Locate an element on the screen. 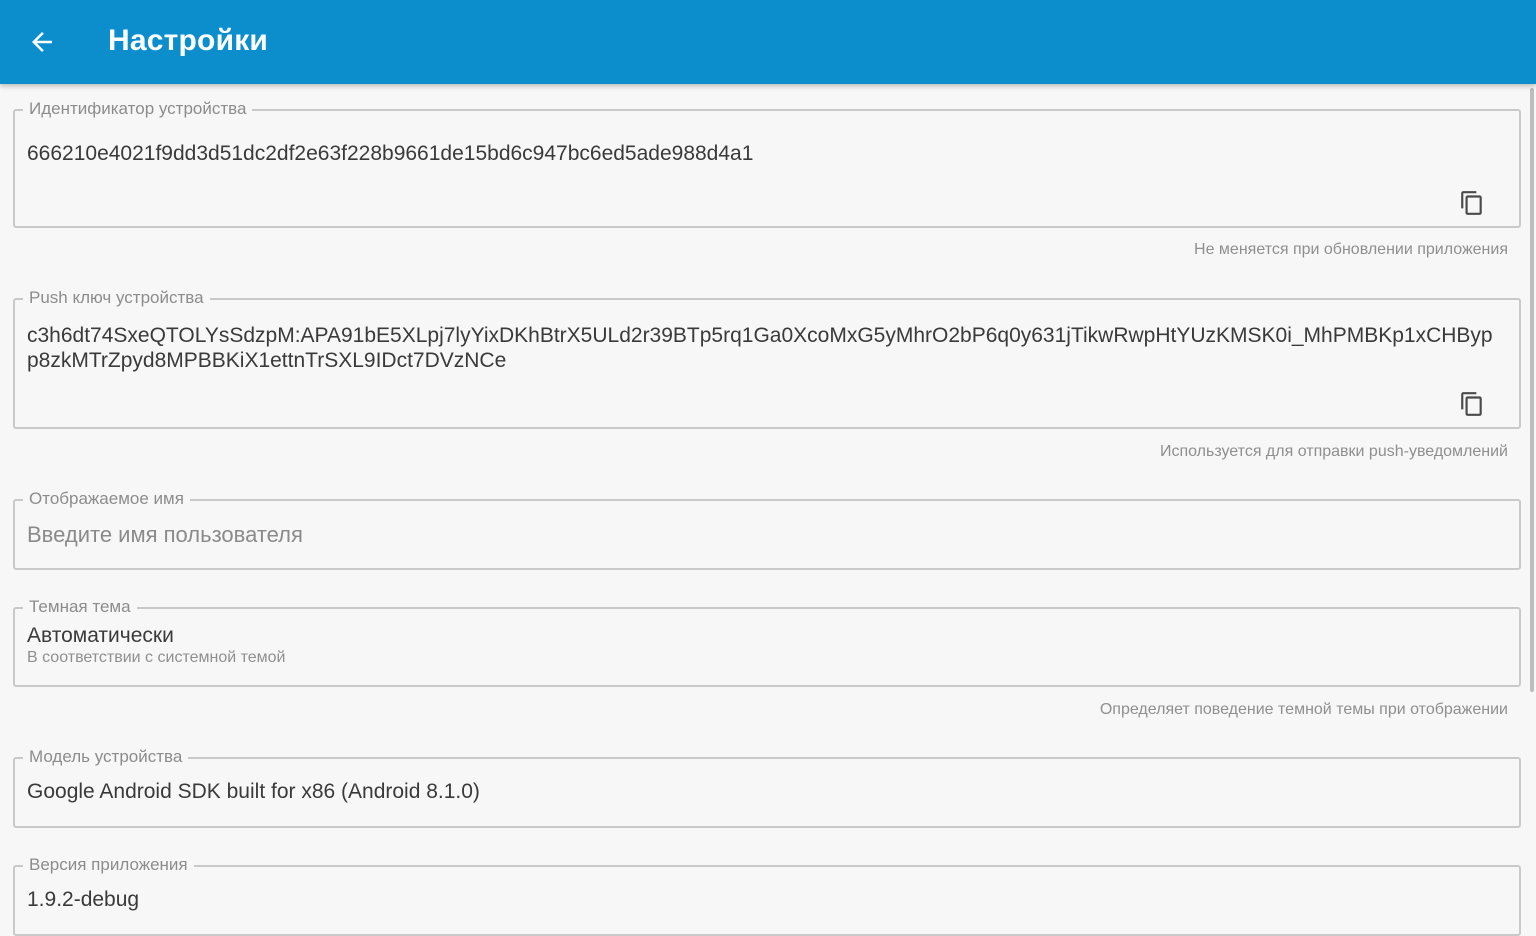 The height and width of the screenshot is (936, 1536). display-name-input is located at coordinates (727, 535).